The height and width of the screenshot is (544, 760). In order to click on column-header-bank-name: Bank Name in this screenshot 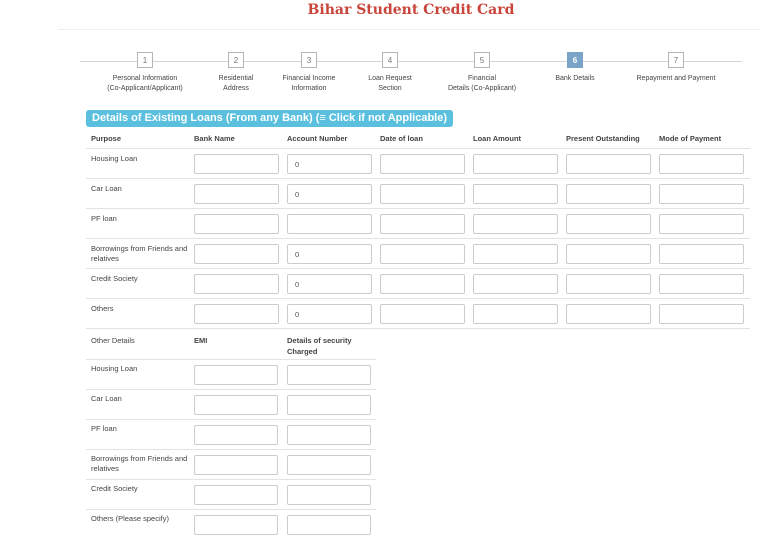, I will do `click(214, 138)`.